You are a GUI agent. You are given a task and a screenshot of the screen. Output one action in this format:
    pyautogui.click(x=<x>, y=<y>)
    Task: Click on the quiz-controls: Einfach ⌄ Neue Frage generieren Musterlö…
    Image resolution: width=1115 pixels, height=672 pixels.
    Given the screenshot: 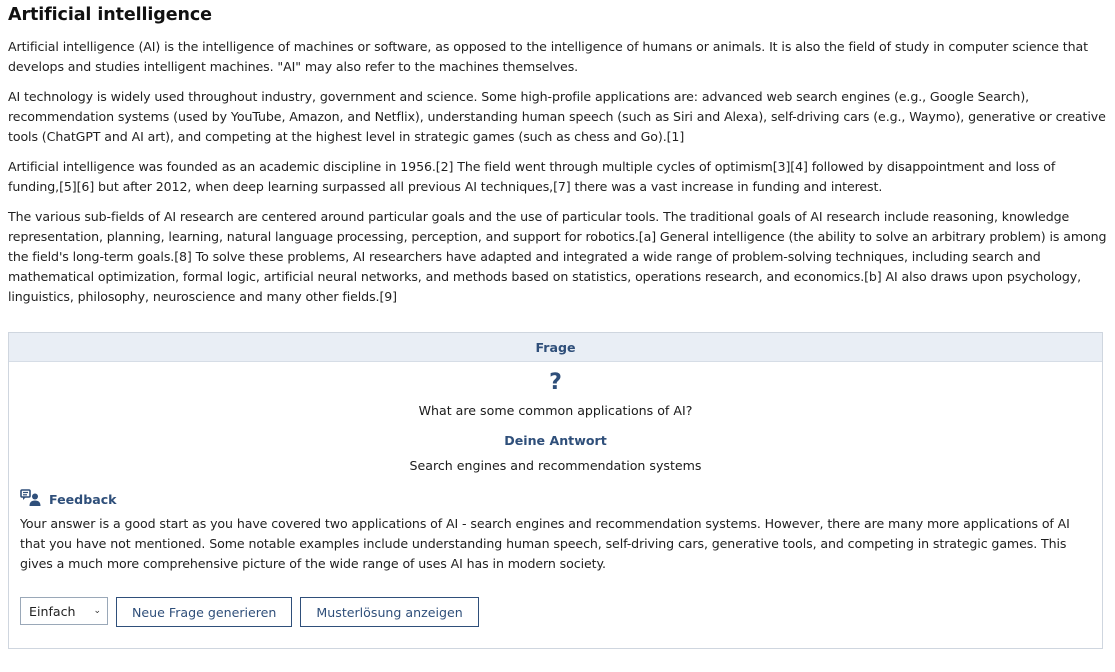 What is the action you would take?
    pyautogui.click(x=249, y=612)
    